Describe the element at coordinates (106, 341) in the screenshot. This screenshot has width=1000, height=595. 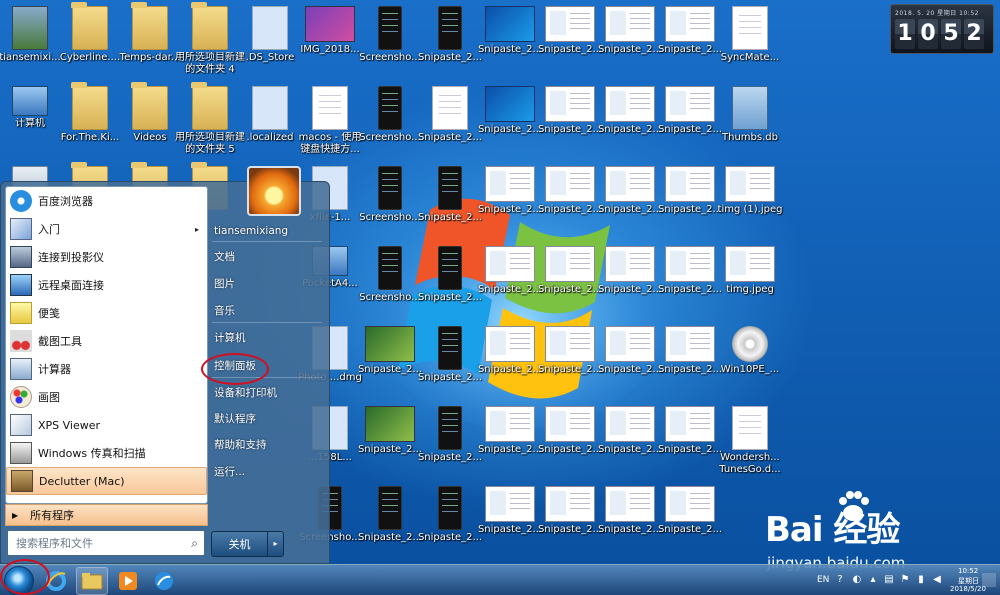
I see `start-menu-item: 截图工具` at that location.